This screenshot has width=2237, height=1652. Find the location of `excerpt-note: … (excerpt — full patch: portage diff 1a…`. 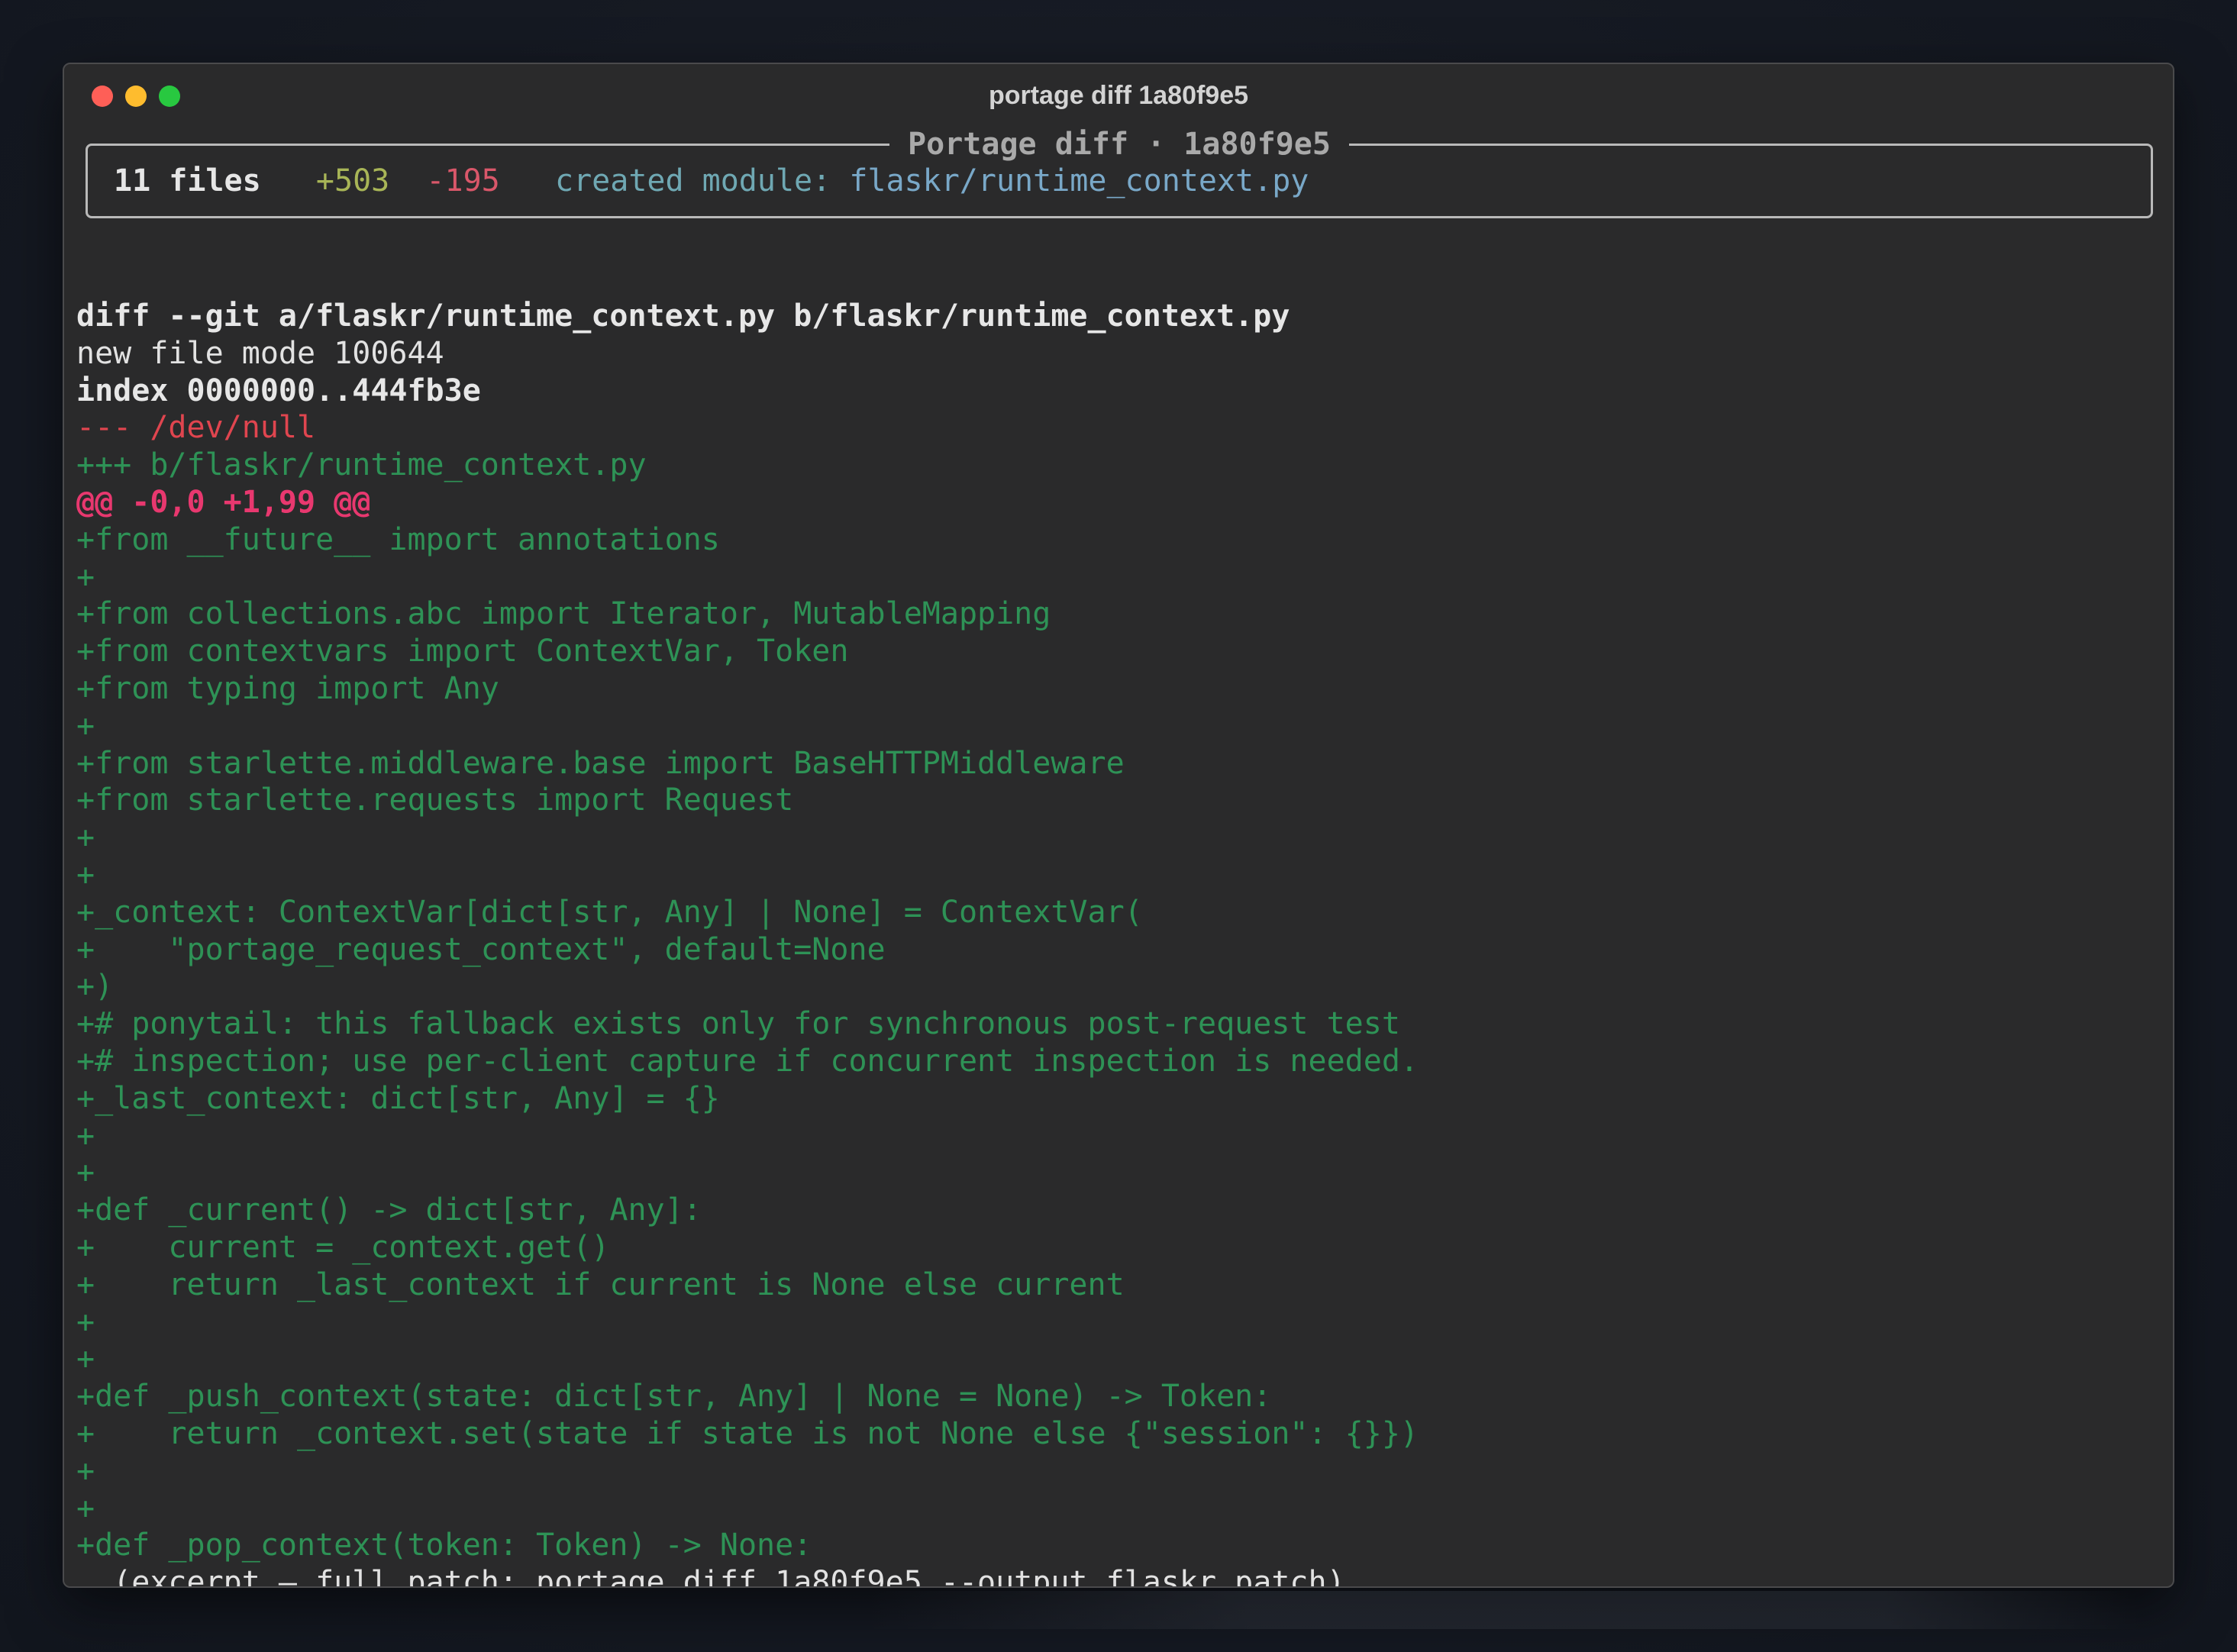

excerpt-note: … (excerpt — full patch: portage diff 1a… is located at coordinates (711, 1576).